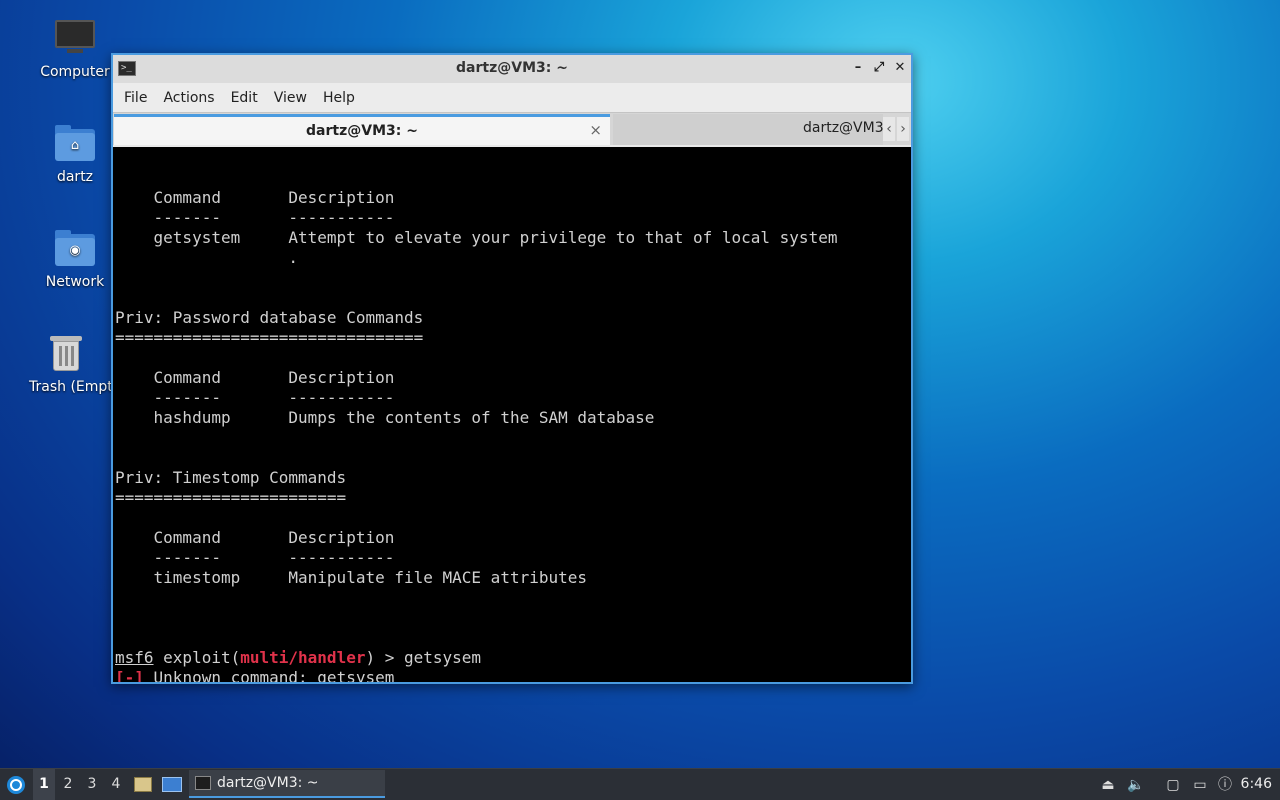 Image resolution: width=1280 pixels, height=800 pixels. I want to click on volume-icon: 🔈, so click(1136, 785).